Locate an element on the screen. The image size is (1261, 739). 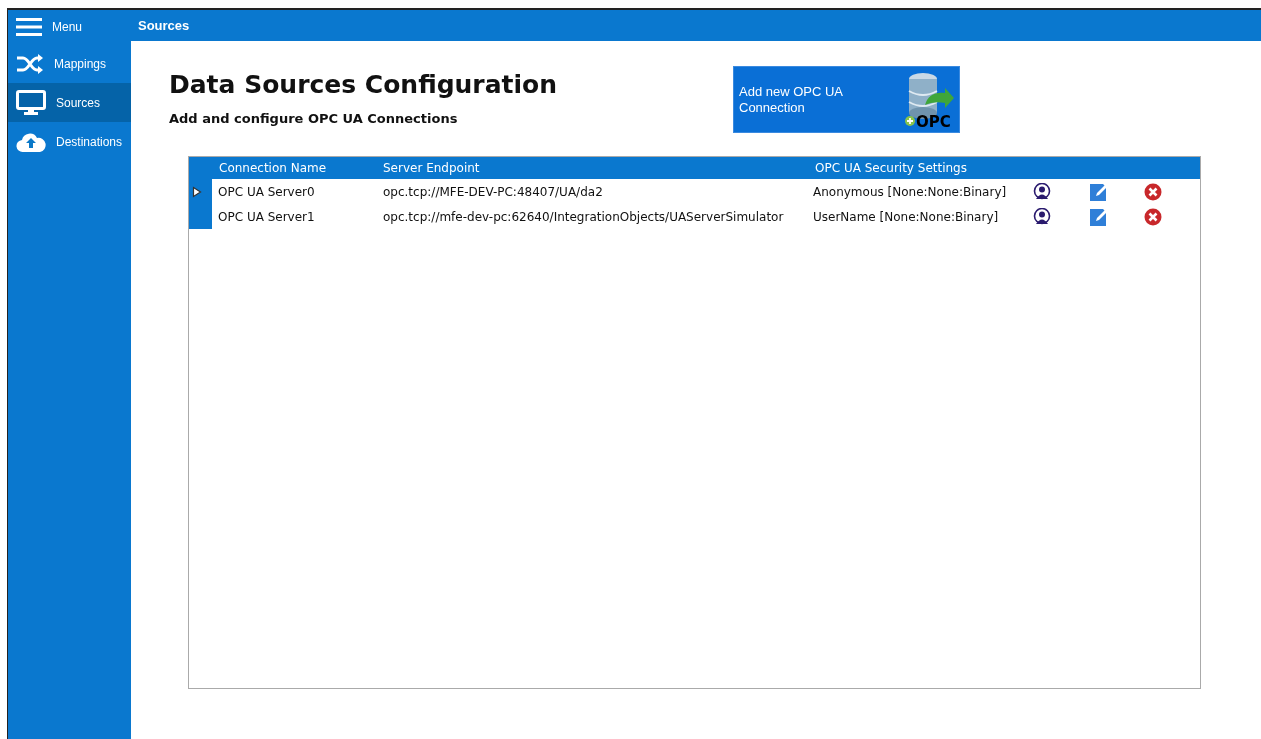
sidebar-item: Mappings is located at coordinates (69, 63).